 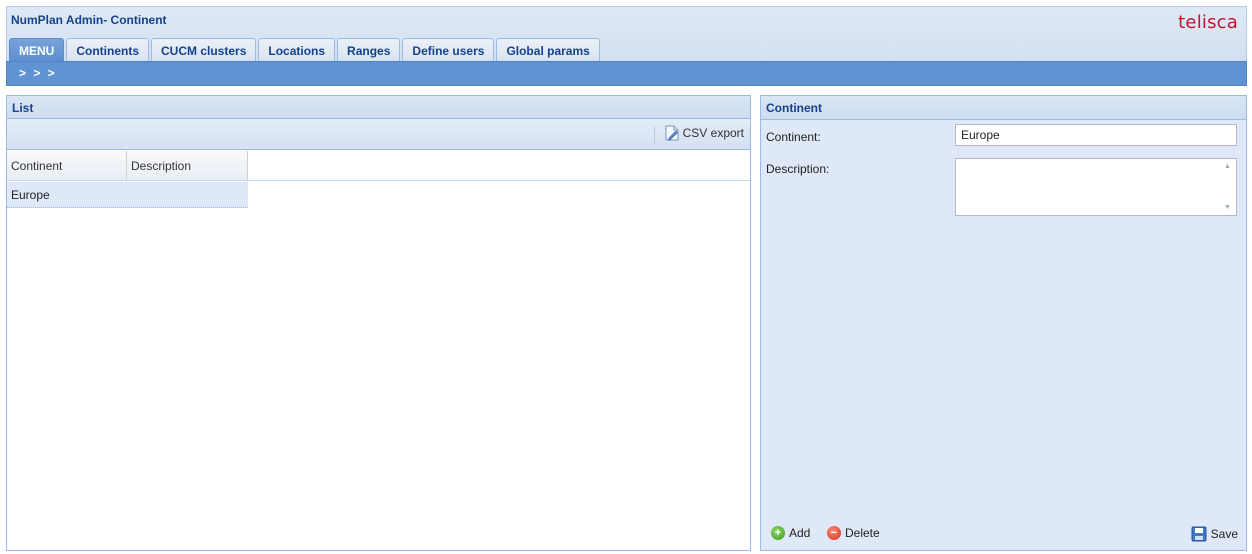 What do you see at coordinates (654, 135) in the screenshot?
I see `toolbar-separator` at bounding box center [654, 135].